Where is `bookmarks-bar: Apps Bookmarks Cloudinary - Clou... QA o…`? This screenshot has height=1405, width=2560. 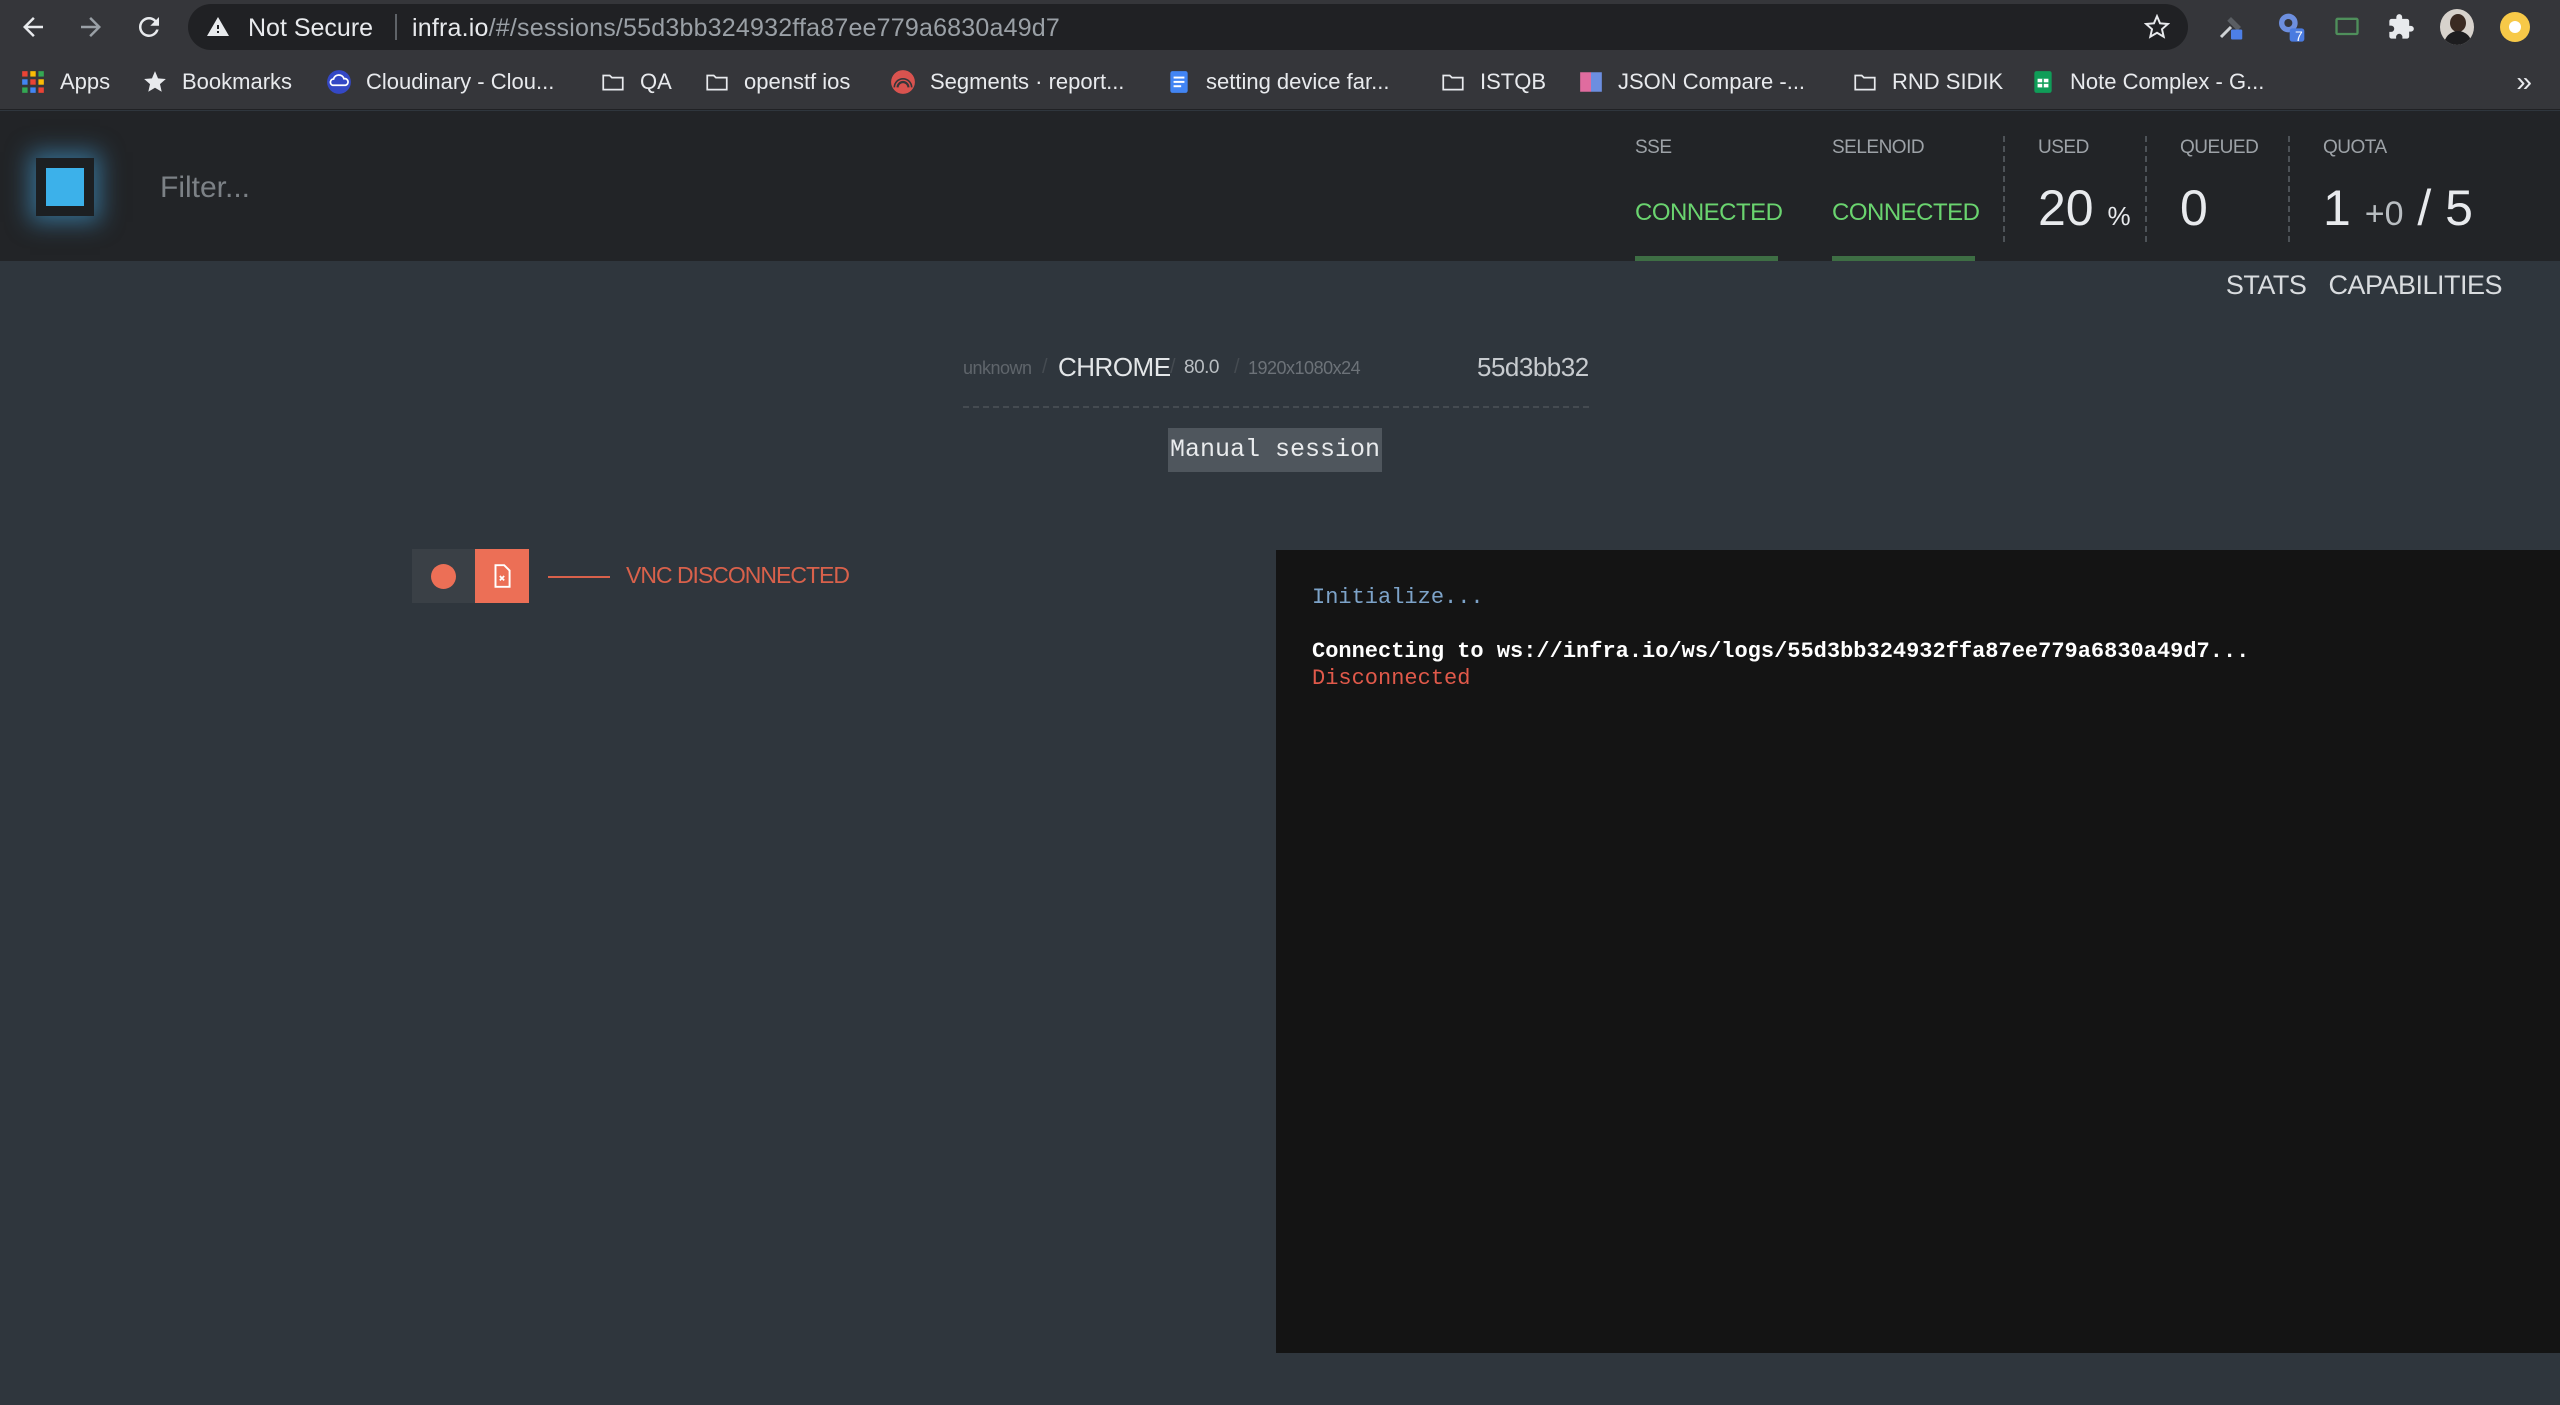 bookmarks-bar: Apps Bookmarks Cloudinary - Clou... QA o… is located at coordinates (1280, 82).